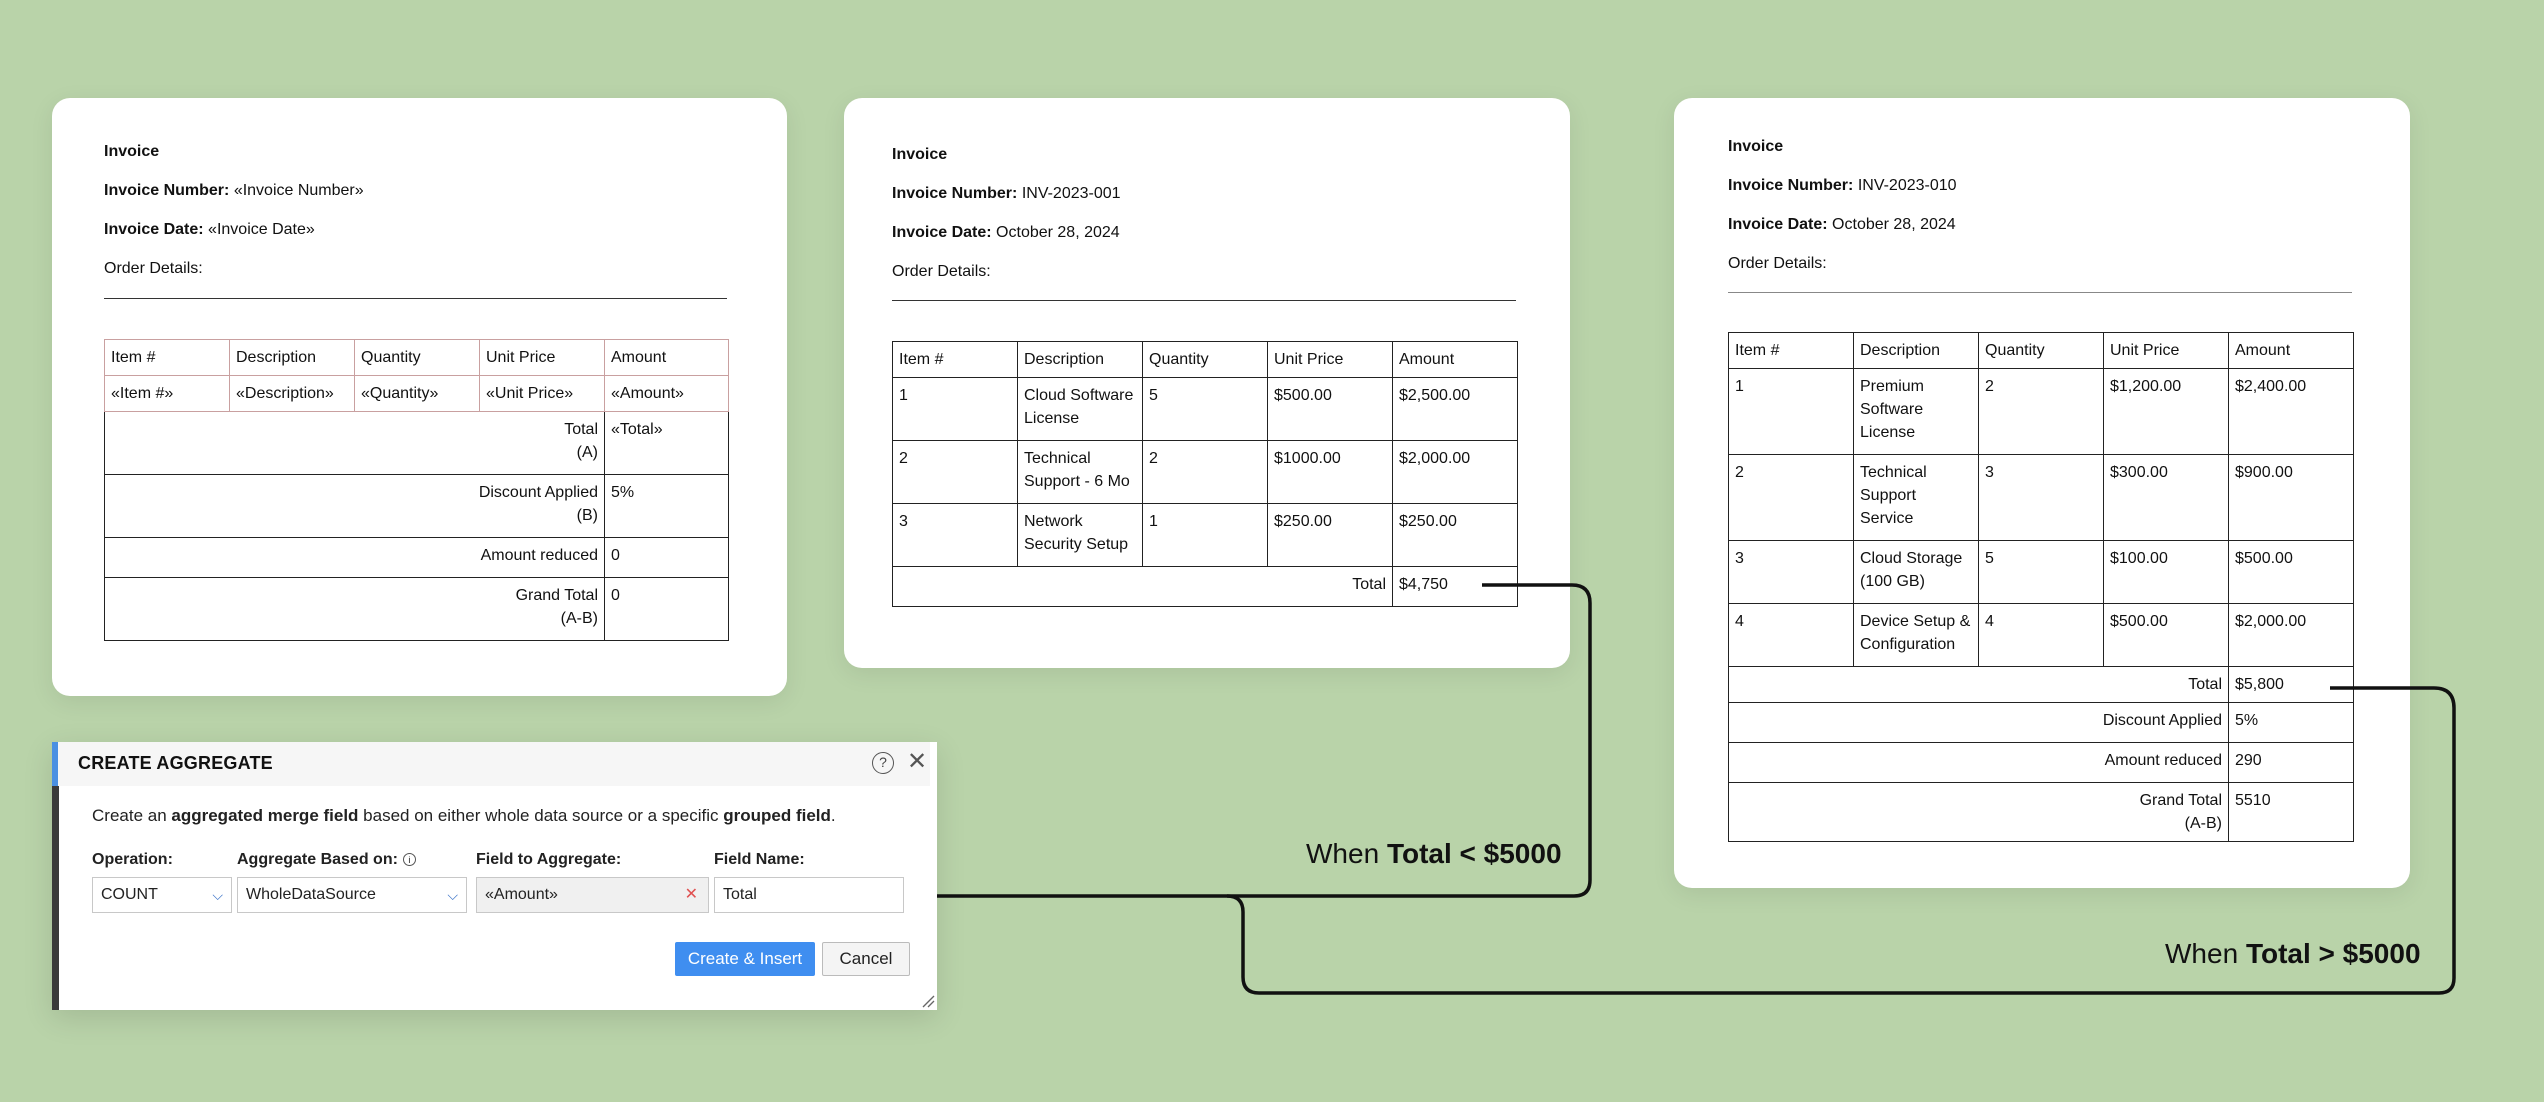 The width and height of the screenshot is (2544, 1102). What do you see at coordinates (175, 763) in the screenshot?
I see `dialog-title: CREATE AGGREGATE` at bounding box center [175, 763].